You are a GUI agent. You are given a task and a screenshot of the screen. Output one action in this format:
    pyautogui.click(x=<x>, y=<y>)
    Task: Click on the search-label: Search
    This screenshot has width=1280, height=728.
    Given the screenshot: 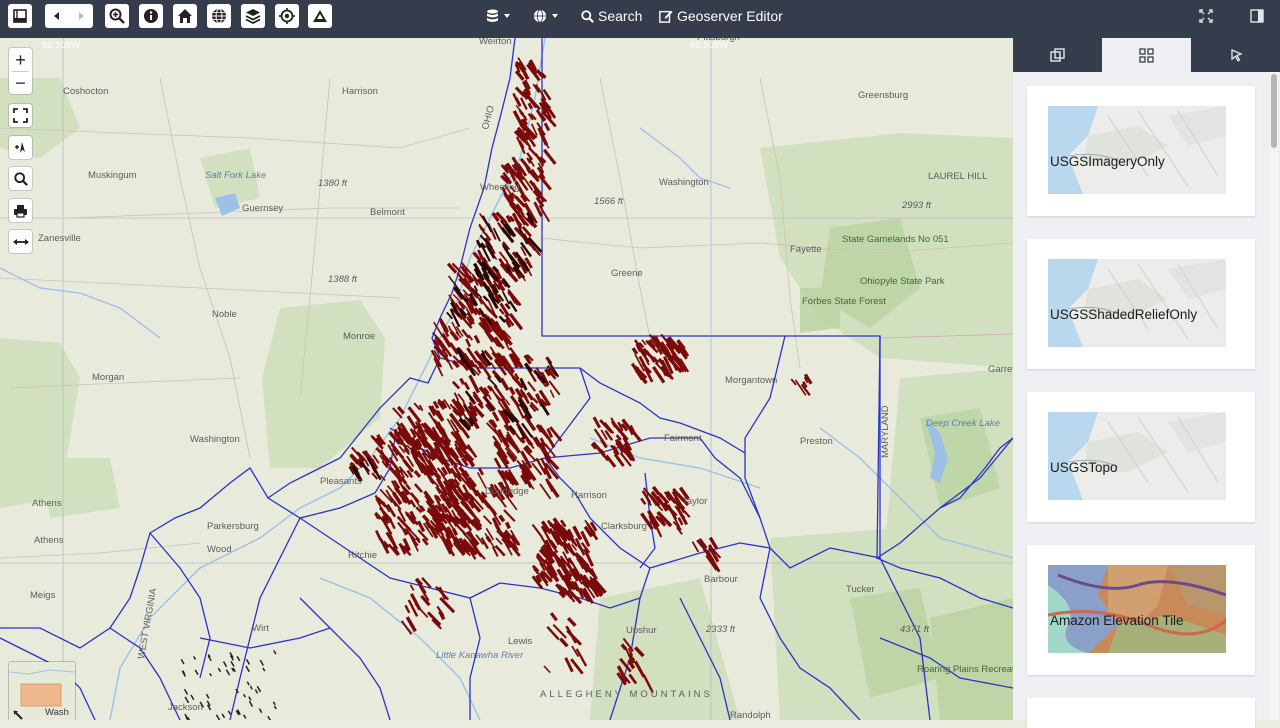 What is the action you would take?
    pyautogui.click(x=620, y=16)
    